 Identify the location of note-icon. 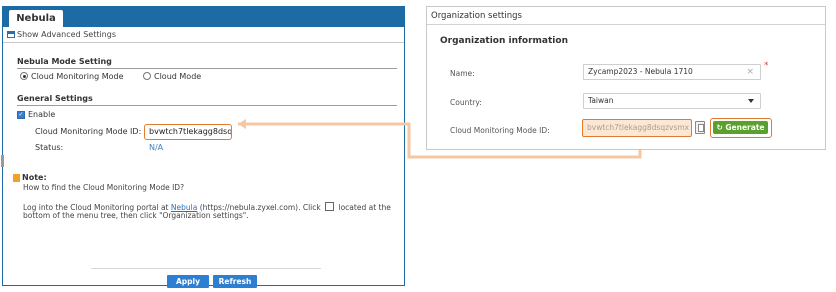
(16, 178).